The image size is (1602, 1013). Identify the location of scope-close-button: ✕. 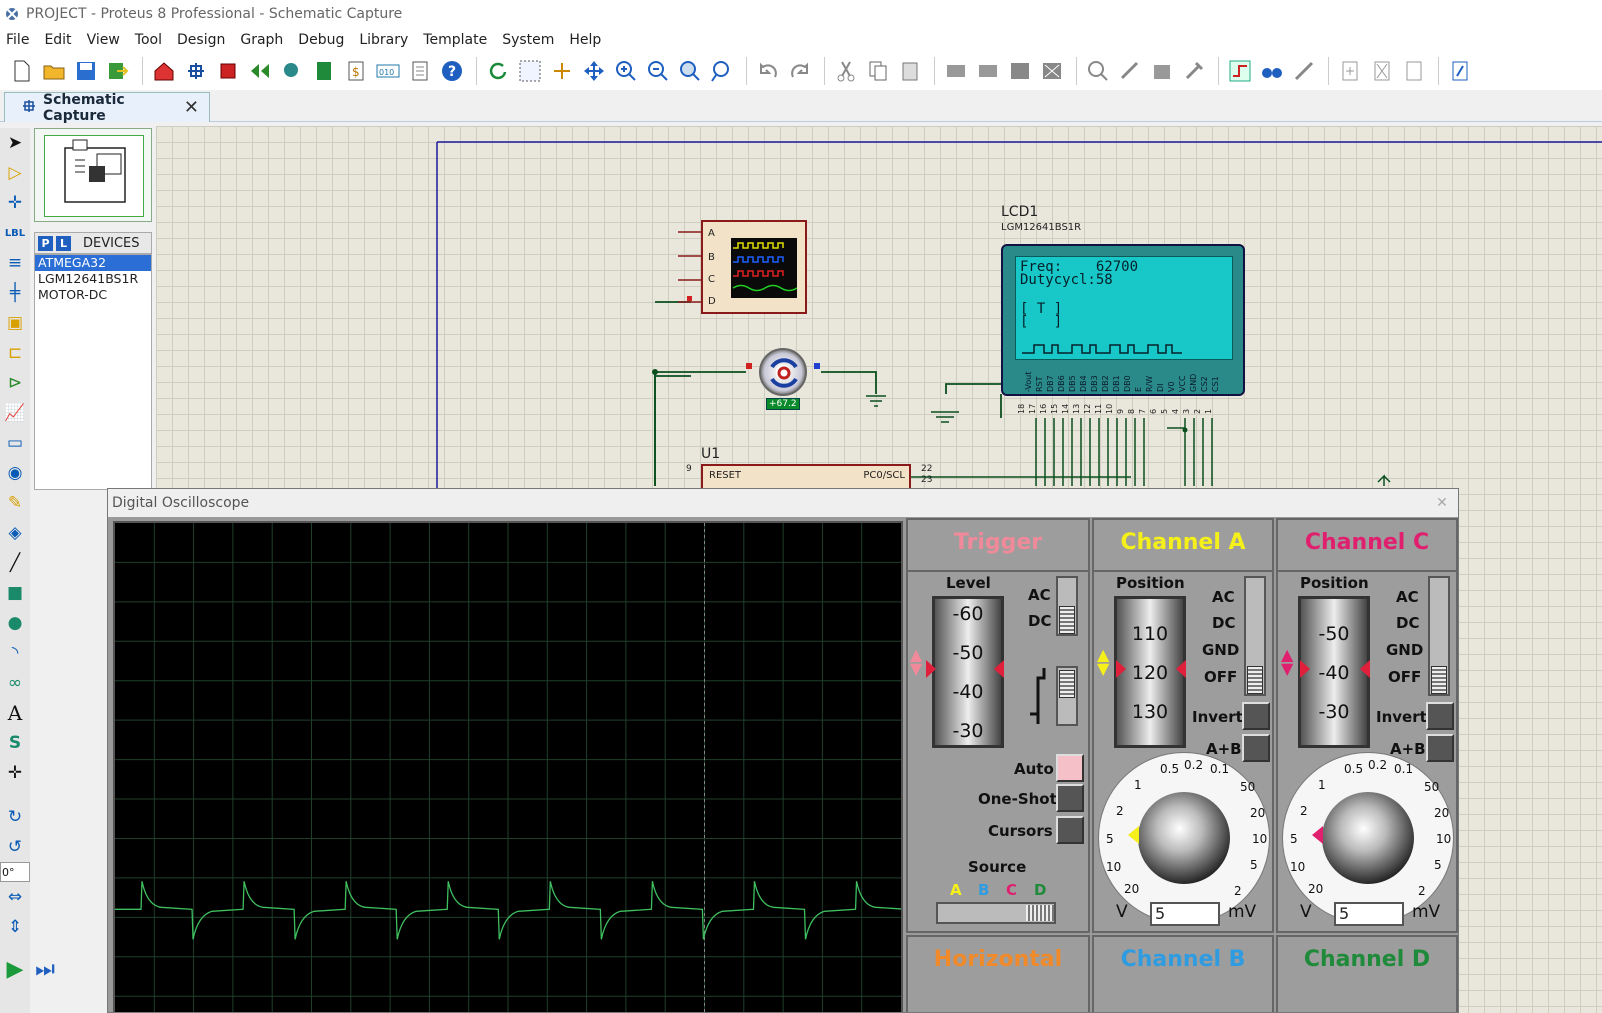
(1442, 503).